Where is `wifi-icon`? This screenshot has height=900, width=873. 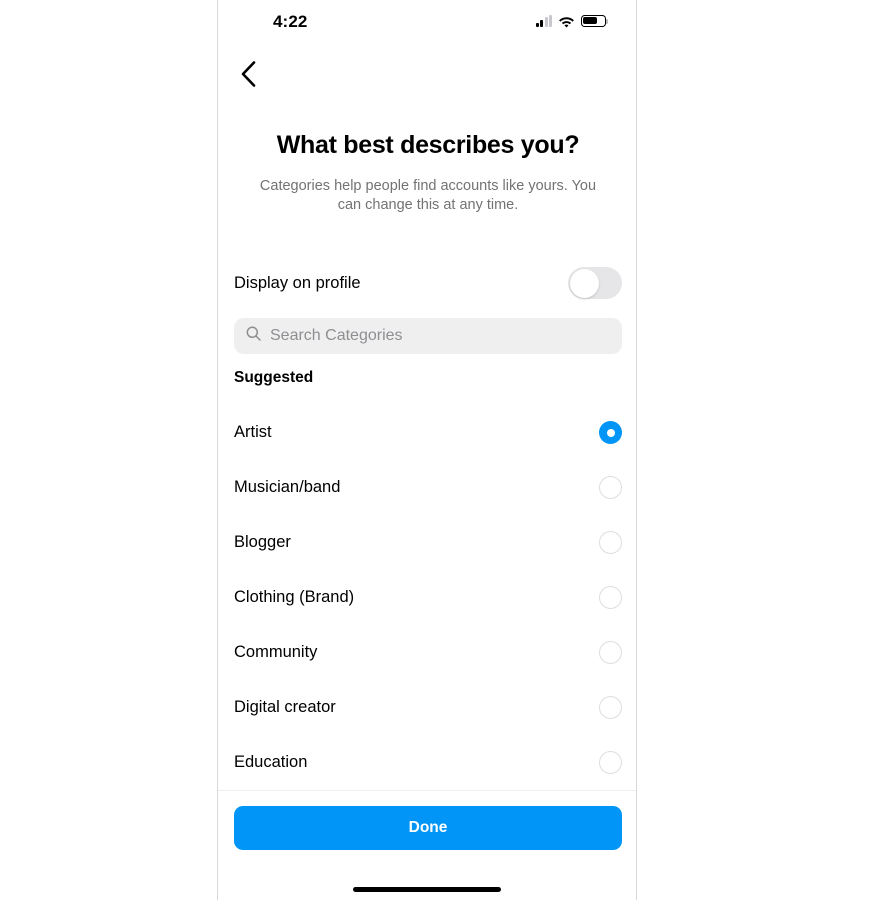 wifi-icon is located at coordinates (566, 21).